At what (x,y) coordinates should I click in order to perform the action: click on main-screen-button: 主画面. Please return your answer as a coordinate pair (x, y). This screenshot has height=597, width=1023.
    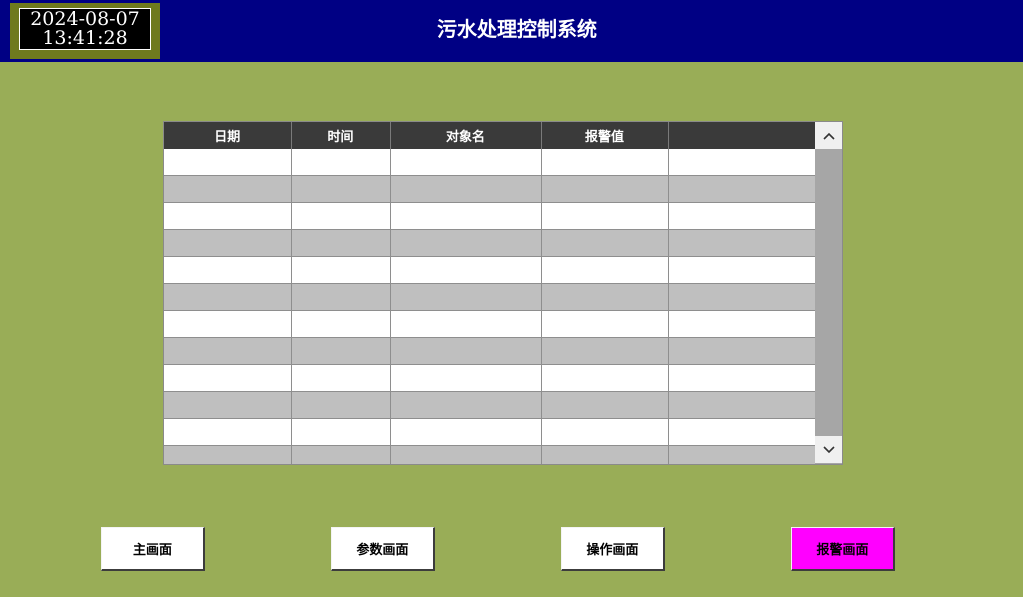
    Looking at the image, I should click on (153, 549).